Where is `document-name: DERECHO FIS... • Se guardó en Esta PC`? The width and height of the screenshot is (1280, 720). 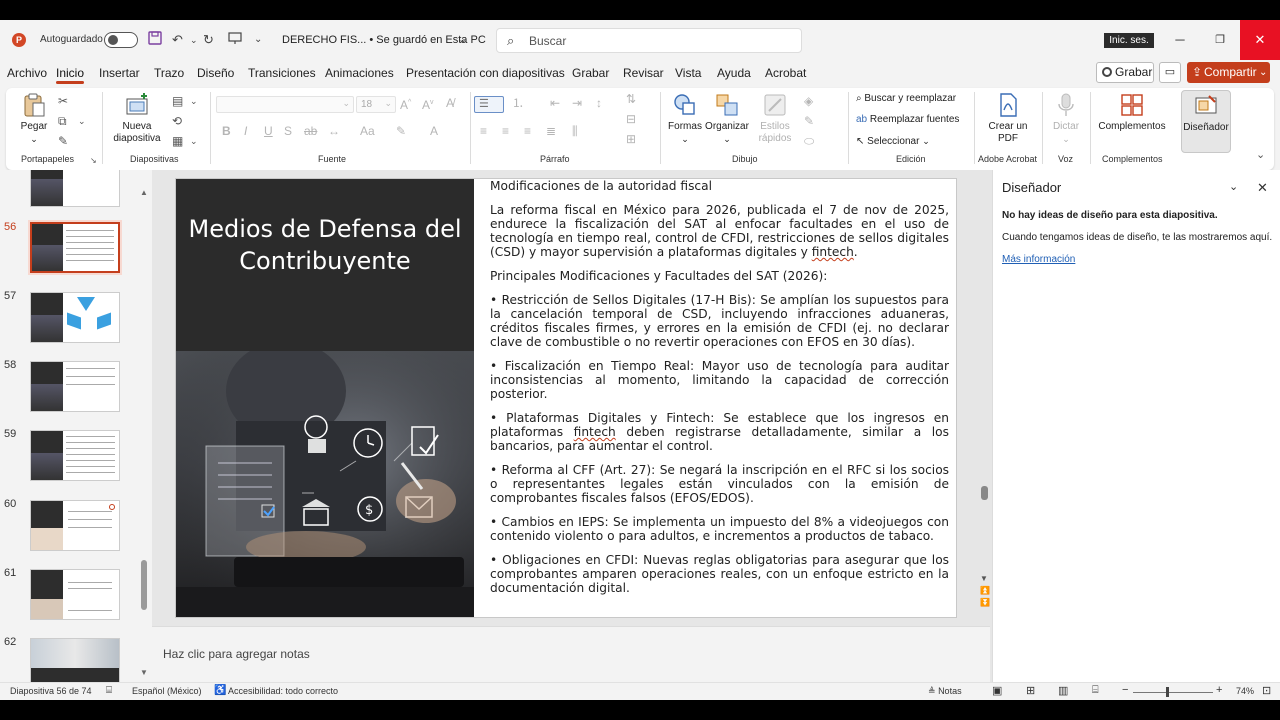
document-name: DERECHO FIS... • Se guardó en Esta PC is located at coordinates (384, 40).